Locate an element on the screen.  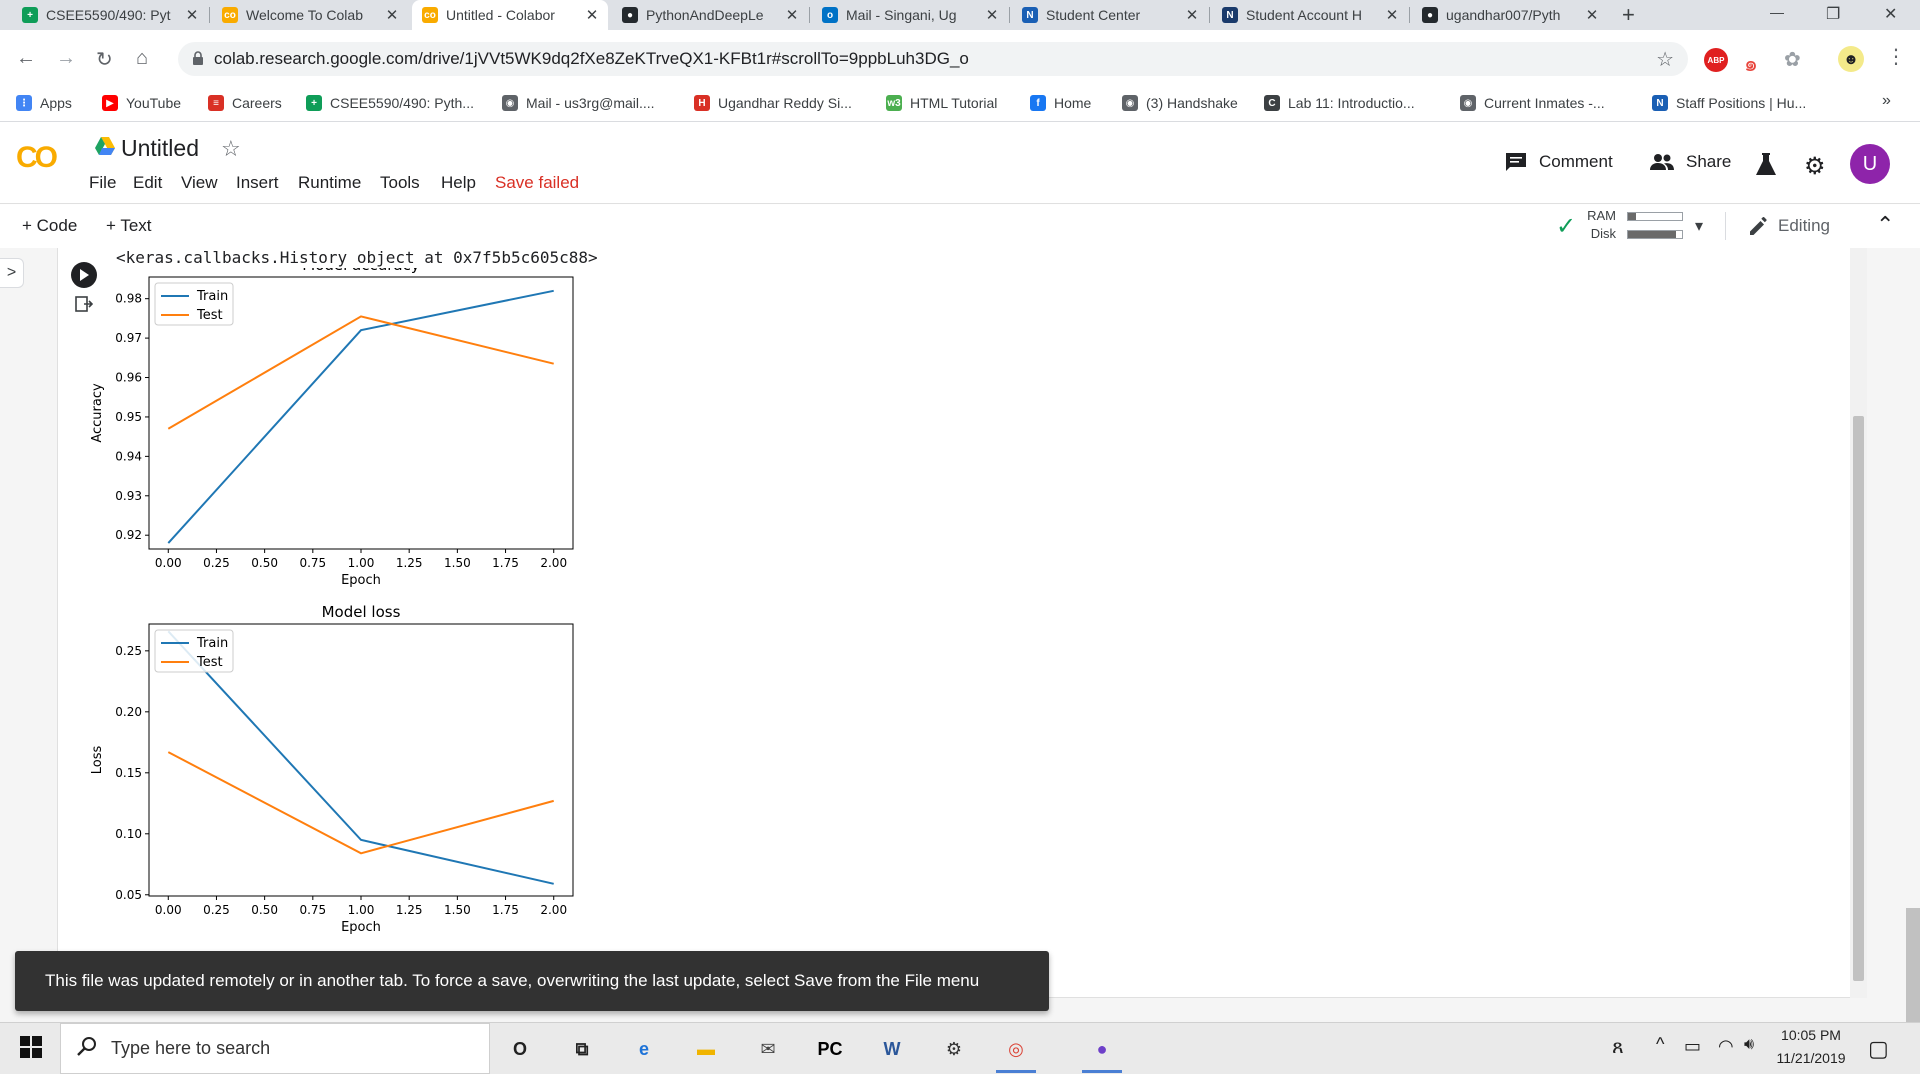
save-failed-status: Save failed is located at coordinates (537, 183).